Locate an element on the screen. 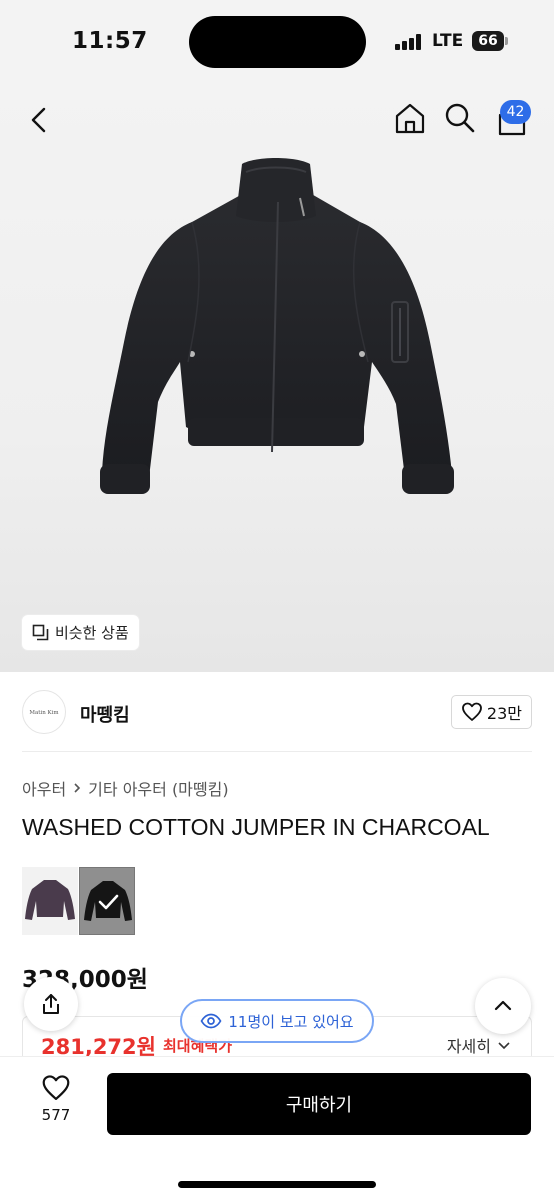 The image size is (554, 1200). details-link: 자세히 is located at coordinates (479, 1045).